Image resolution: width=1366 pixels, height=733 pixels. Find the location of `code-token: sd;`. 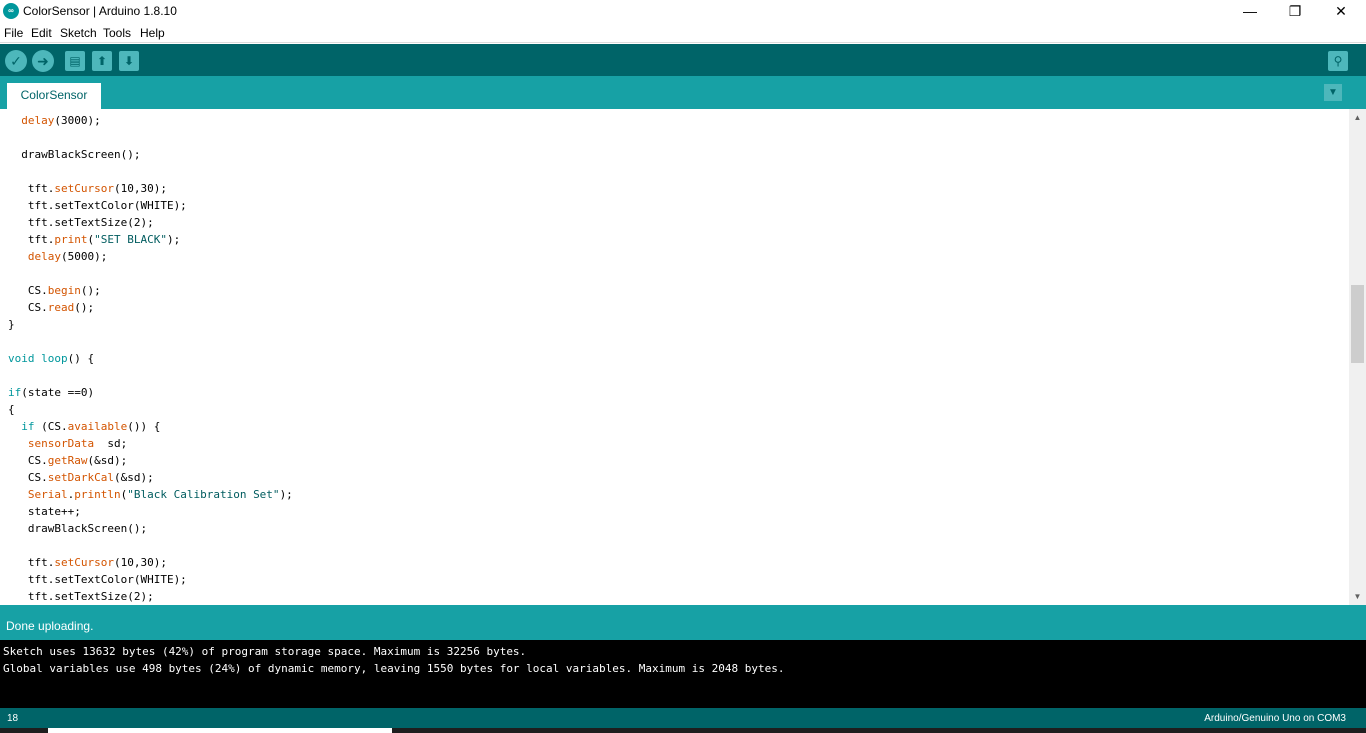

code-token: sd; is located at coordinates (111, 443).